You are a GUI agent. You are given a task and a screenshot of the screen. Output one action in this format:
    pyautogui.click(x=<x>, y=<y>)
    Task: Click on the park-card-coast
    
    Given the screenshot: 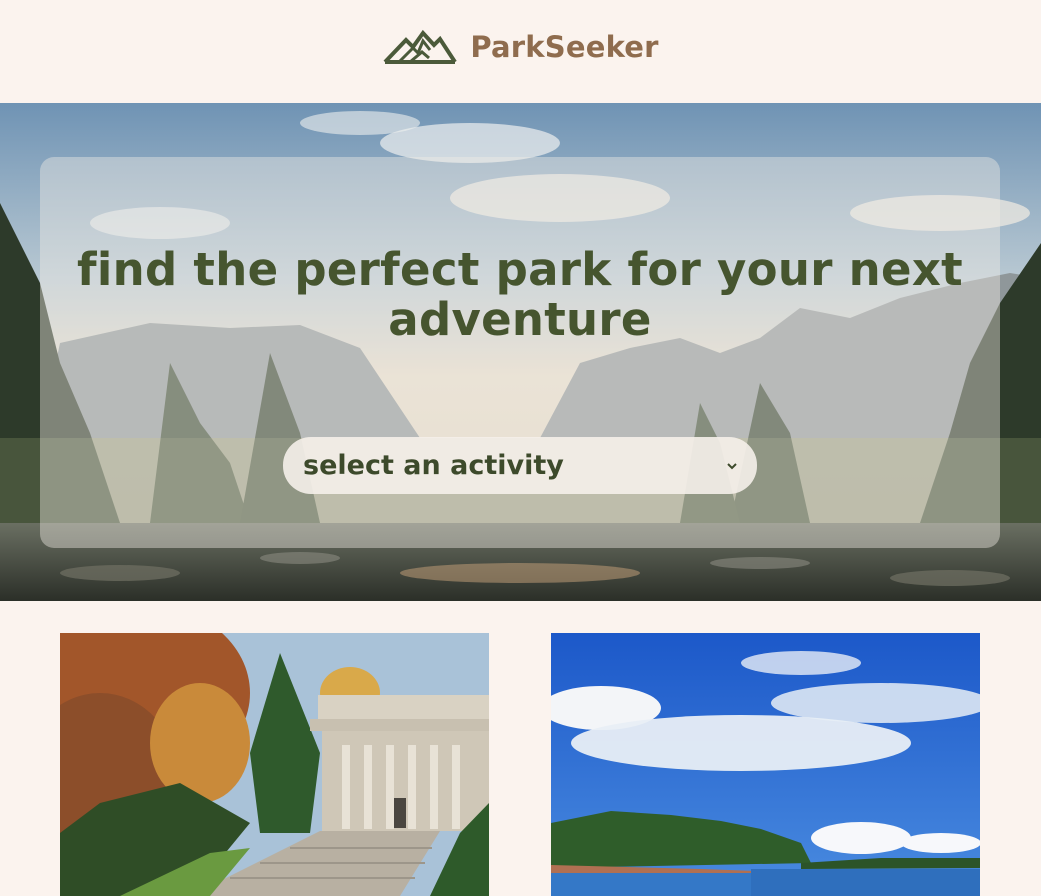 What is the action you would take?
    pyautogui.click(x=765, y=764)
    